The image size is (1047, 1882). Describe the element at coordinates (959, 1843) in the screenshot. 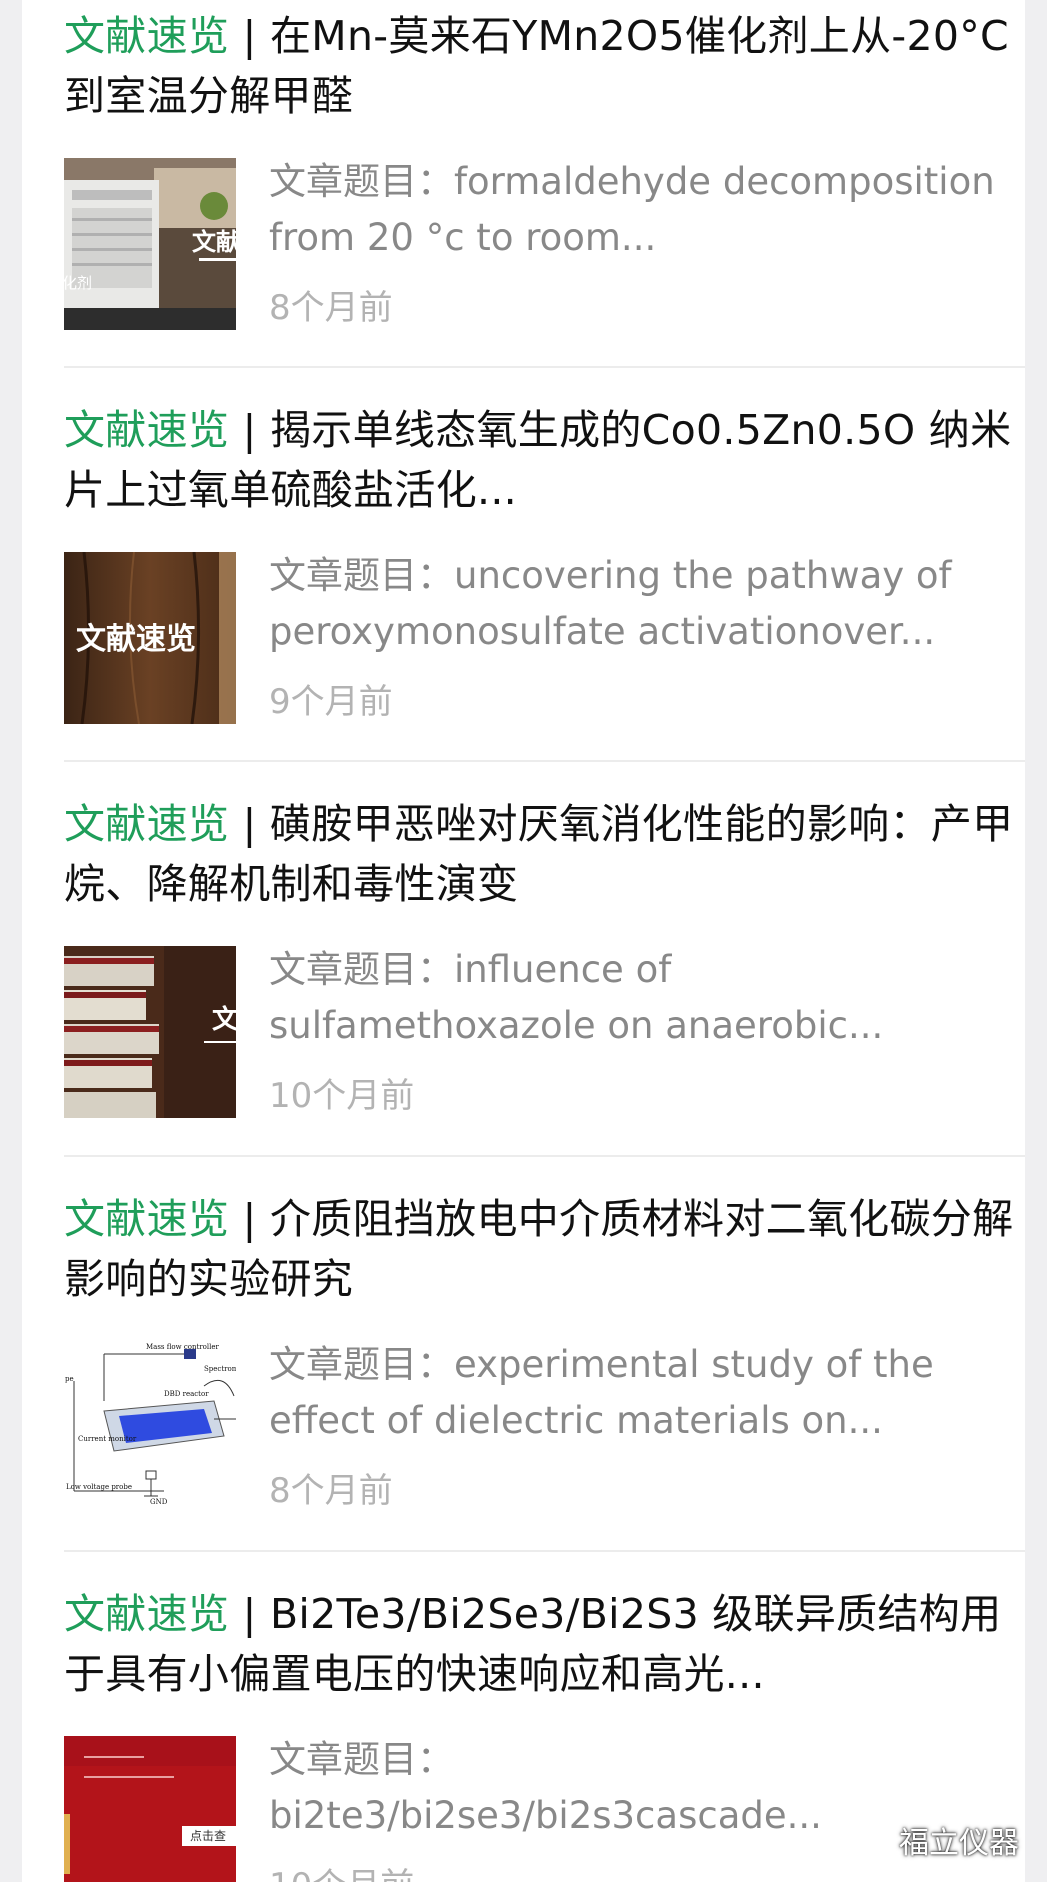

I see `watermark-label: 福立仪器` at that location.